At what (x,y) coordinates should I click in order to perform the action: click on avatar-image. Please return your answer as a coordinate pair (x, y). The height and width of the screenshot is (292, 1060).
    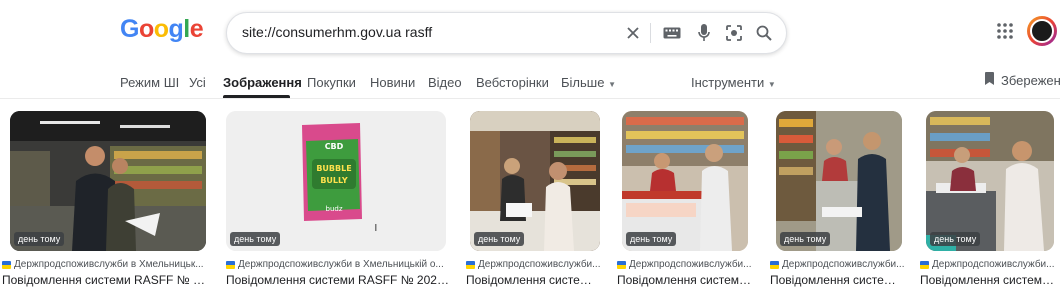
    Looking at the image, I should click on (1042, 31).